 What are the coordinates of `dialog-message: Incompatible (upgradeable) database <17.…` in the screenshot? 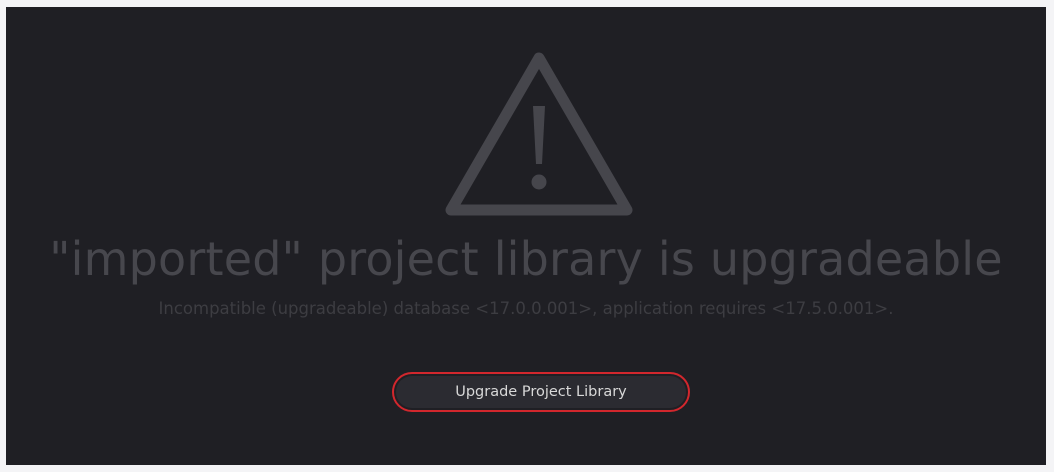 It's located at (526, 308).